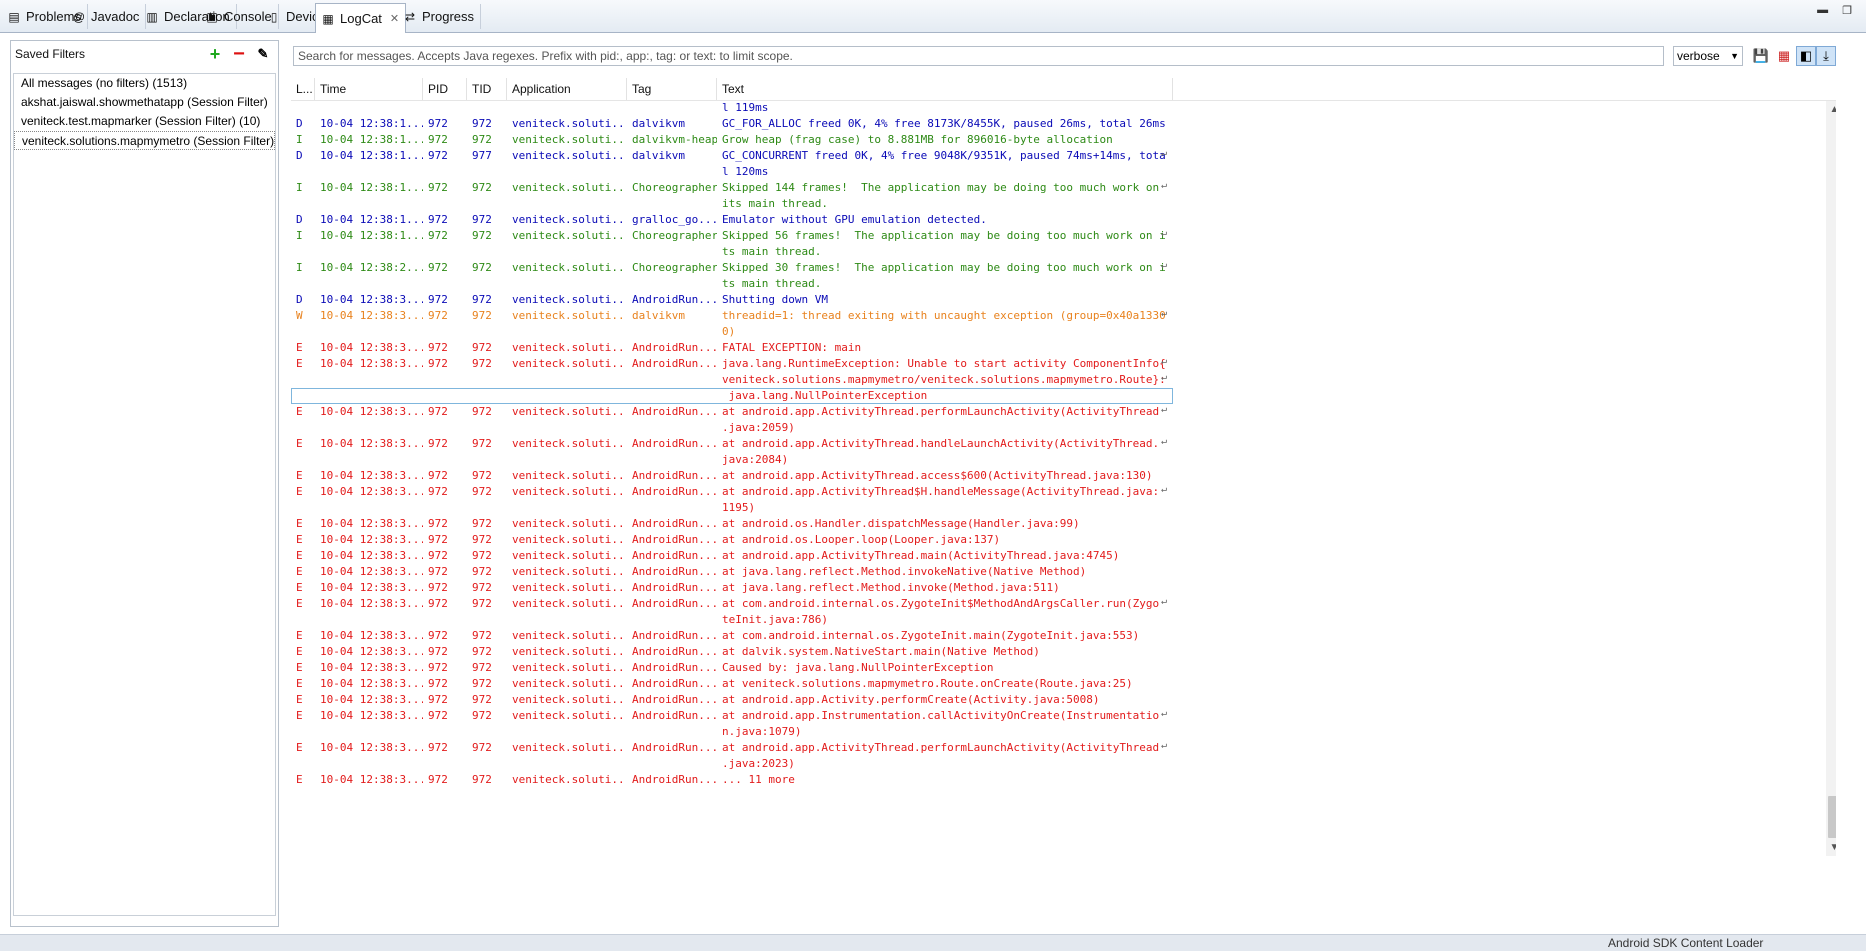 This screenshot has width=1866, height=951. What do you see at coordinates (445, 89) in the screenshot?
I see `column-header: PID` at bounding box center [445, 89].